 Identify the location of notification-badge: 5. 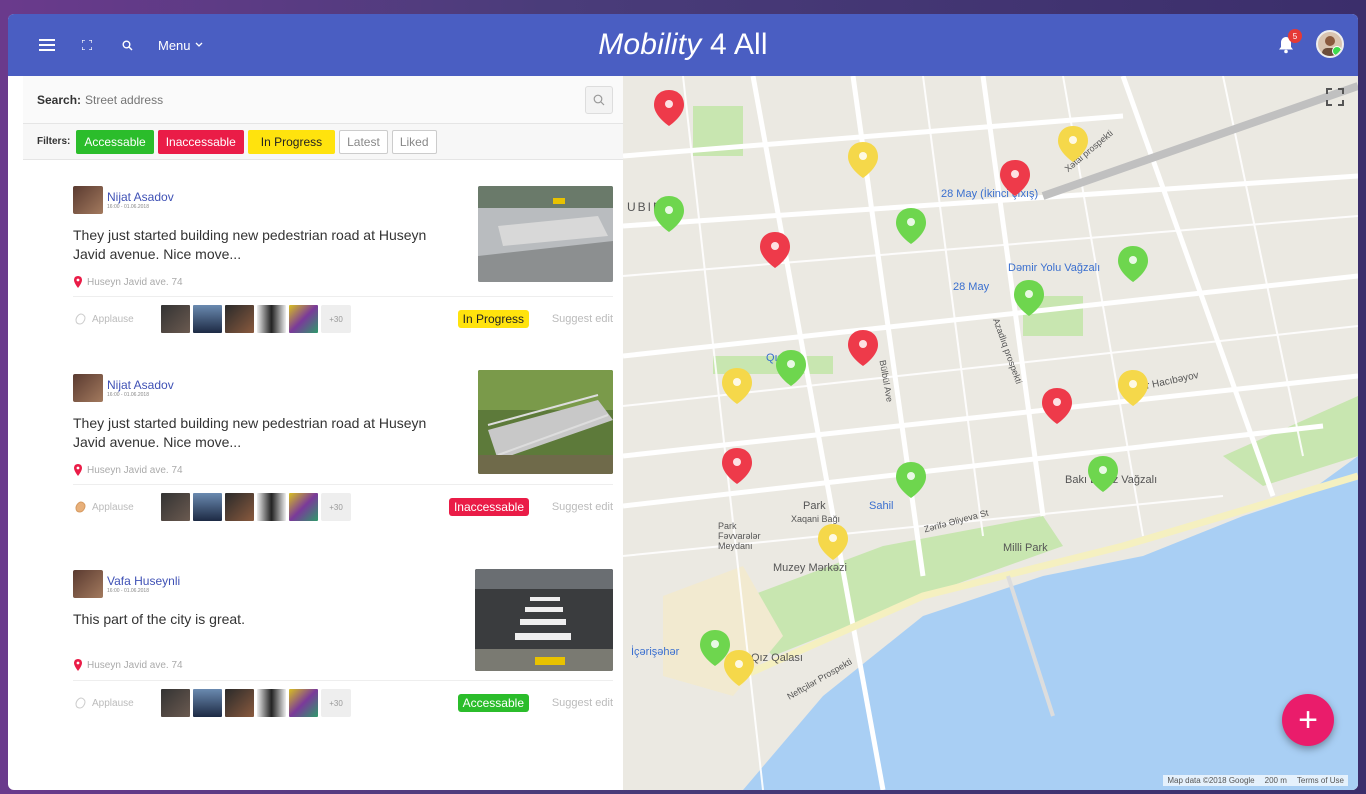
(1295, 36).